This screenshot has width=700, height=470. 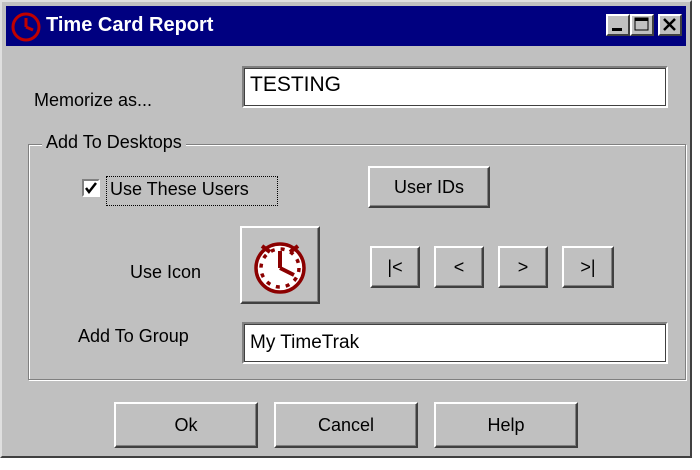 I want to click on add-to-desktops-title: Add To Desktops, so click(x=114, y=142).